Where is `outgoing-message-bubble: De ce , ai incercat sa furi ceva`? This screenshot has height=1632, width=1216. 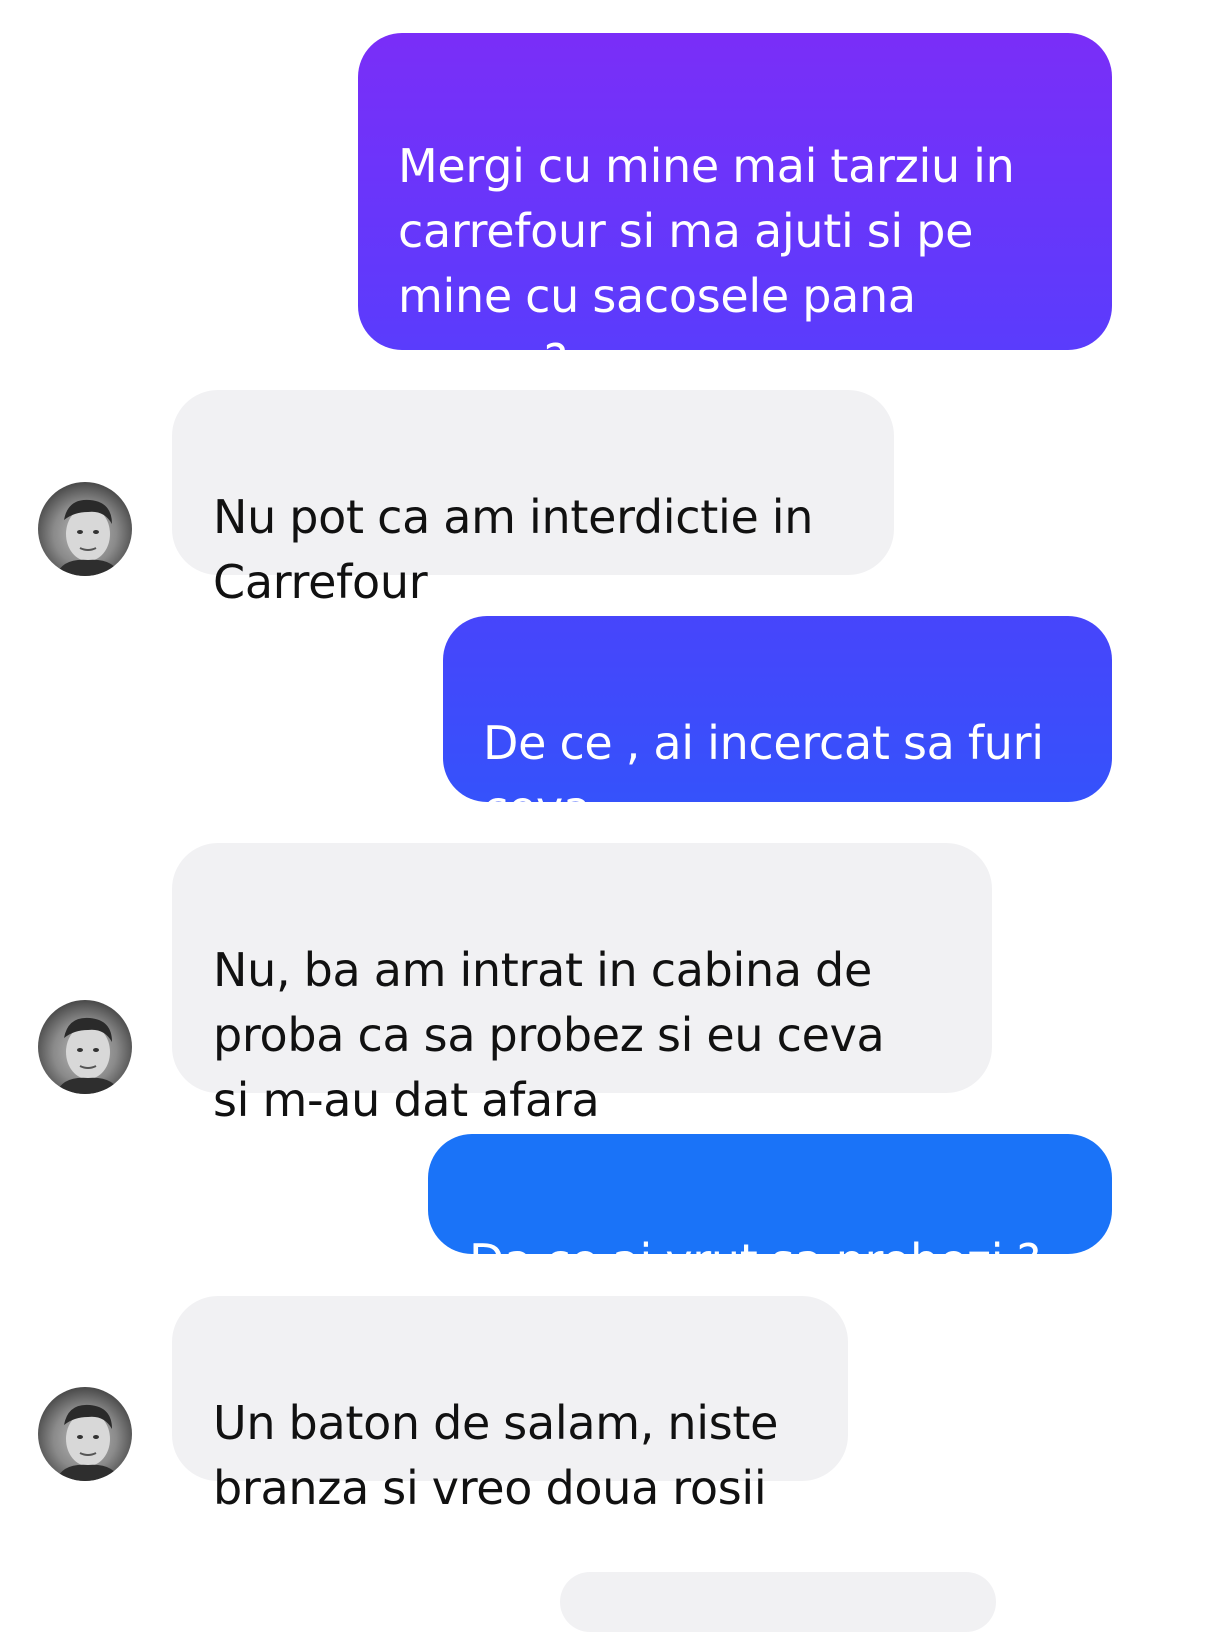 outgoing-message-bubble: De ce , ai incercat sa furi ceva is located at coordinates (777, 725).